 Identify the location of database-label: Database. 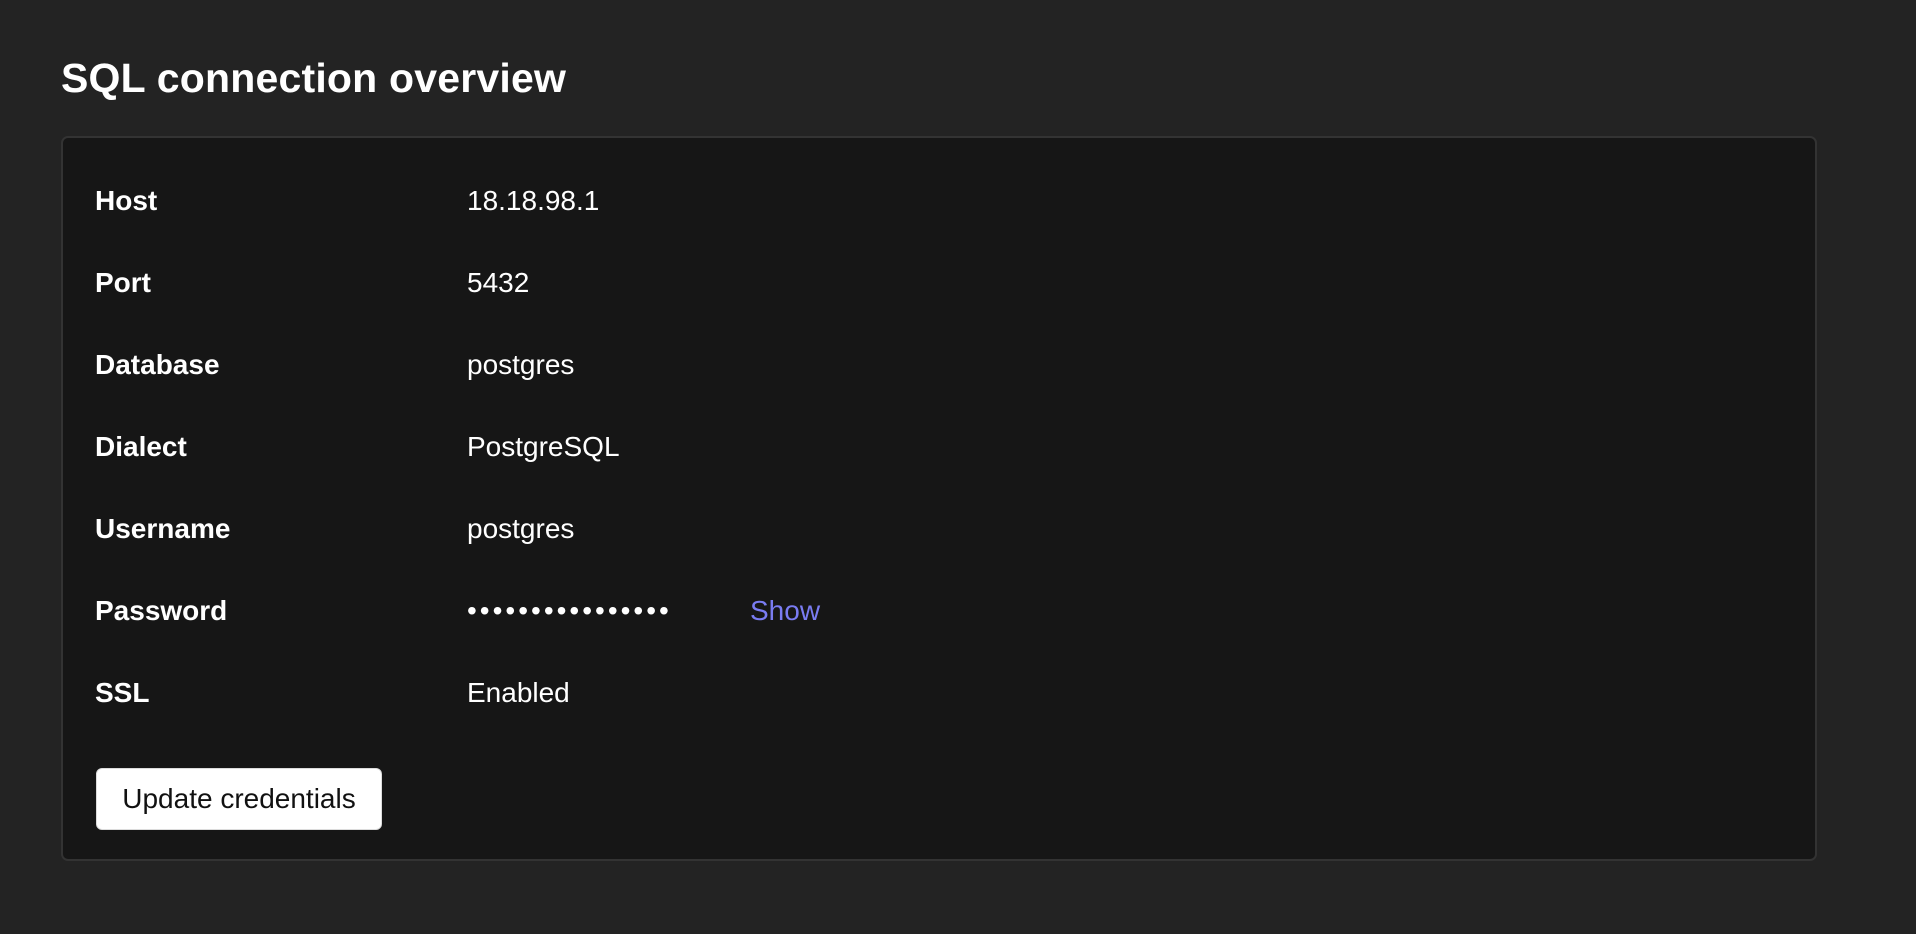
(157, 364).